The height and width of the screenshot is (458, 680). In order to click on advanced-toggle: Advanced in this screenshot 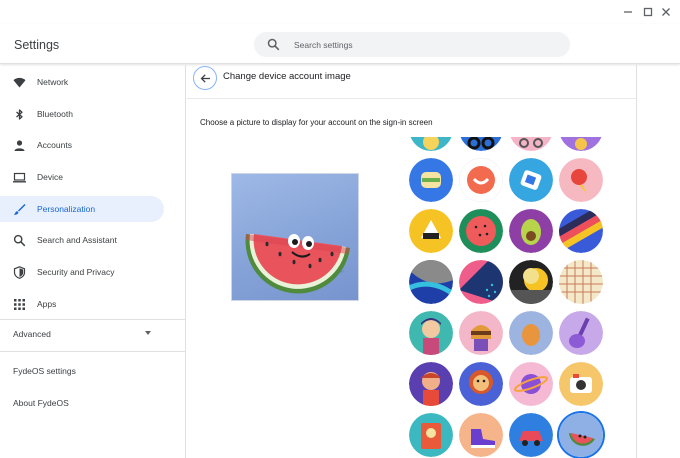, I will do `click(82, 333)`.